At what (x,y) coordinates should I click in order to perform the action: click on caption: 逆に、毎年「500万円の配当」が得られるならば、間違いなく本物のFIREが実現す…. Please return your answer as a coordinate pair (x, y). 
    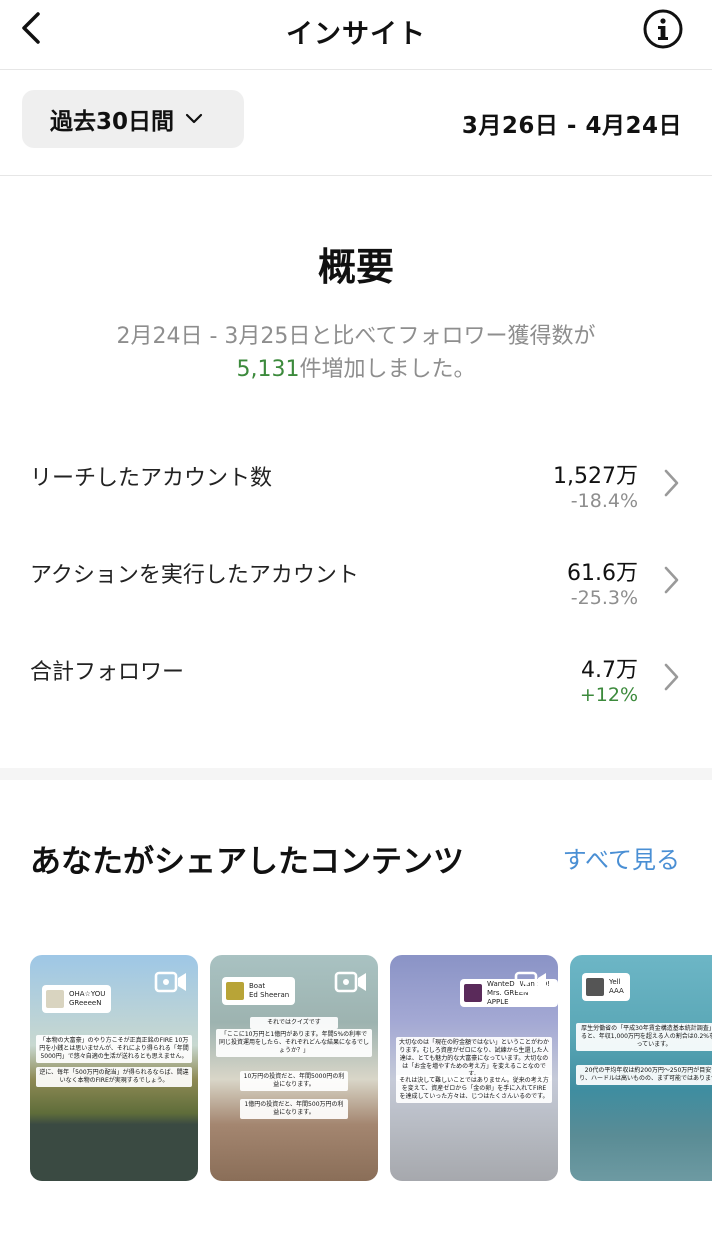
    Looking at the image, I should click on (114, 1077).